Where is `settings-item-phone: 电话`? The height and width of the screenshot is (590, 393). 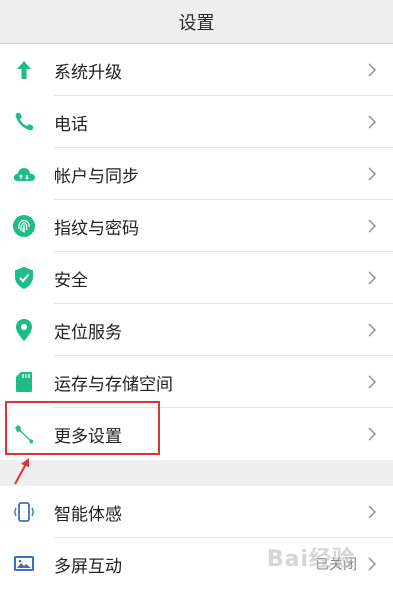 settings-item-phone: 电话 is located at coordinates (196, 122).